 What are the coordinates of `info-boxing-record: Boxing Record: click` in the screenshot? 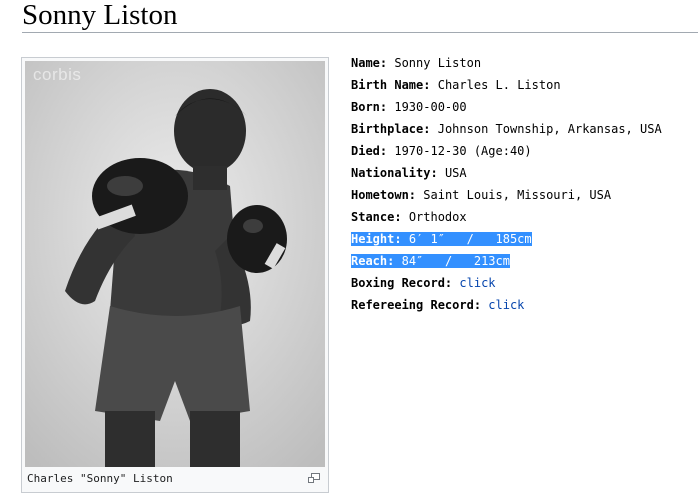 It's located at (506, 283).